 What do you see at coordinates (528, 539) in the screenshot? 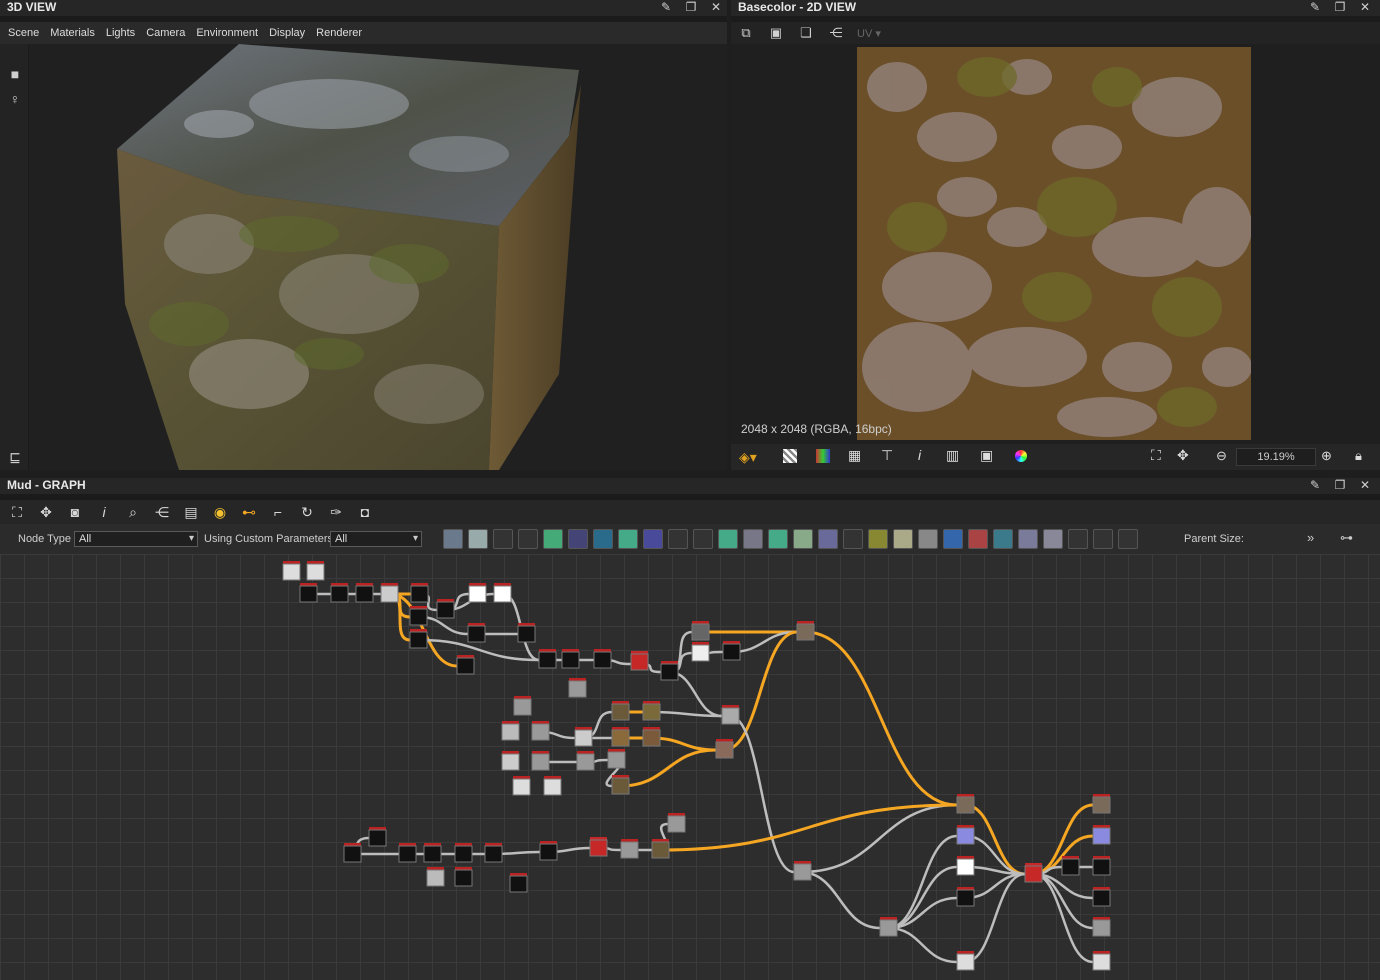
I see `shuffle-node-icon` at bounding box center [528, 539].